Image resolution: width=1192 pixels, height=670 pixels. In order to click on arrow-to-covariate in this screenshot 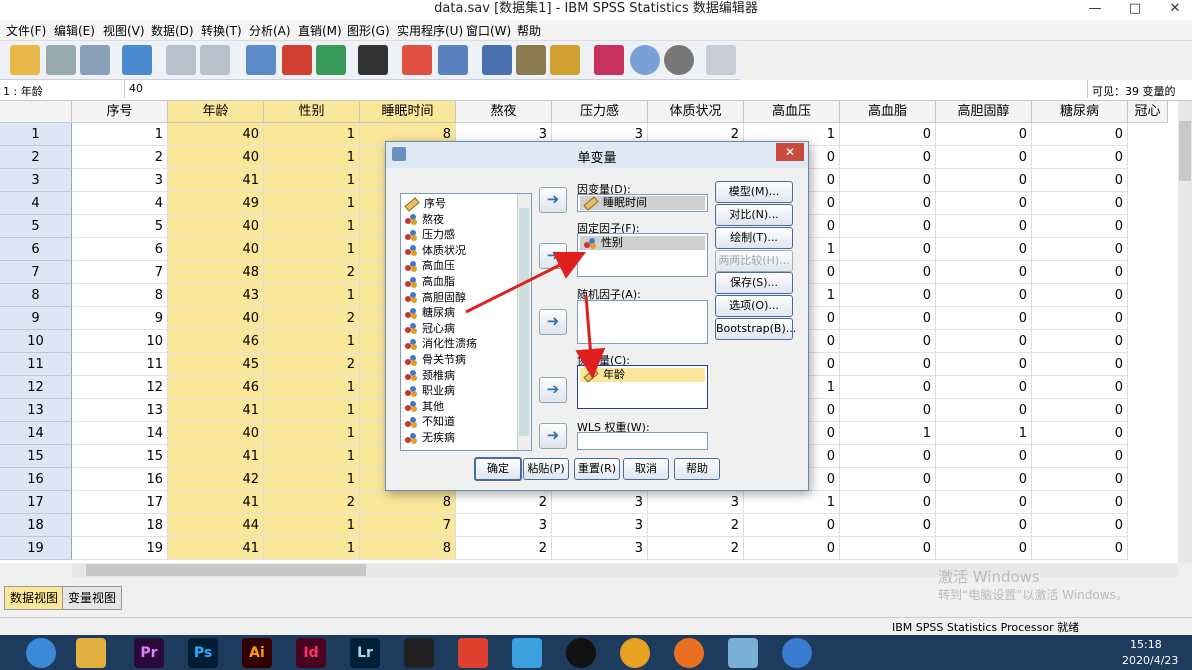, I will do `click(590, 337)`.